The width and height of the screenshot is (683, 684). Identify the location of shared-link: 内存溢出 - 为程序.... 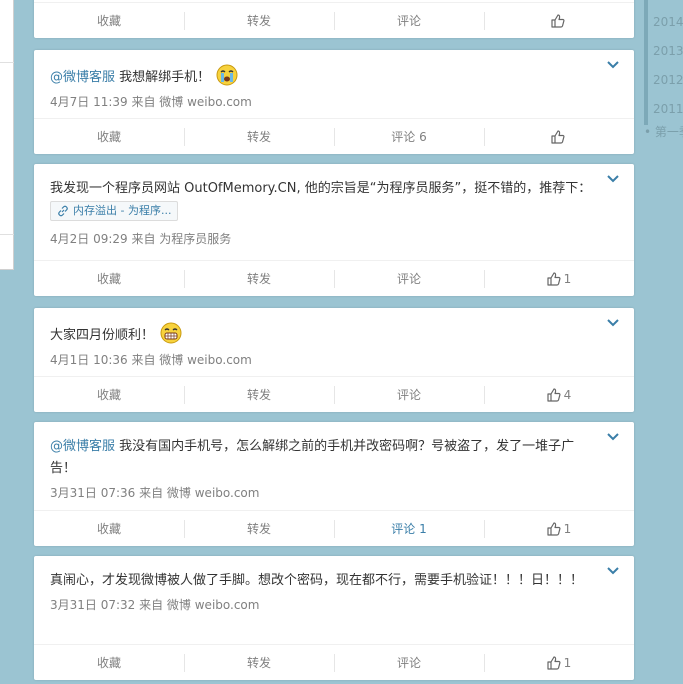
(114, 210).